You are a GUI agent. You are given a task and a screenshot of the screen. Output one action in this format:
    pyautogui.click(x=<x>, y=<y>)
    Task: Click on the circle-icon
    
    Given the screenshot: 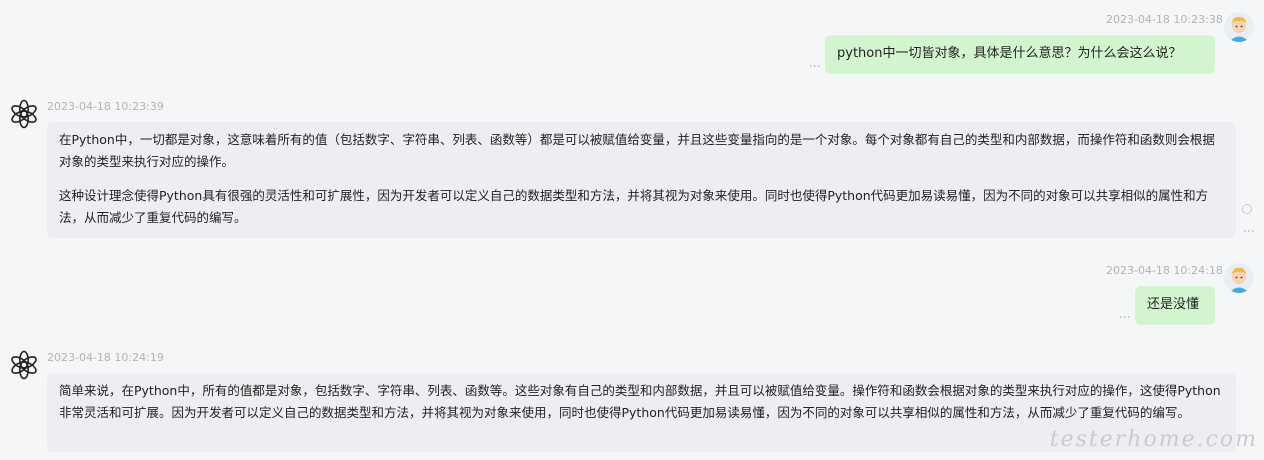 What is the action you would take?
    pyautogui.click(x=1247, y=209)
    